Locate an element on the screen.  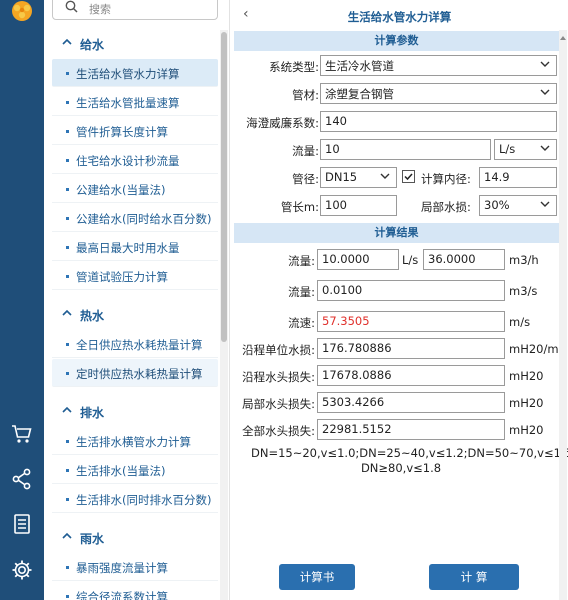
sidebar-item-drain-equivalent: 生活排水(当量法) is located at coordinates (135, 470).